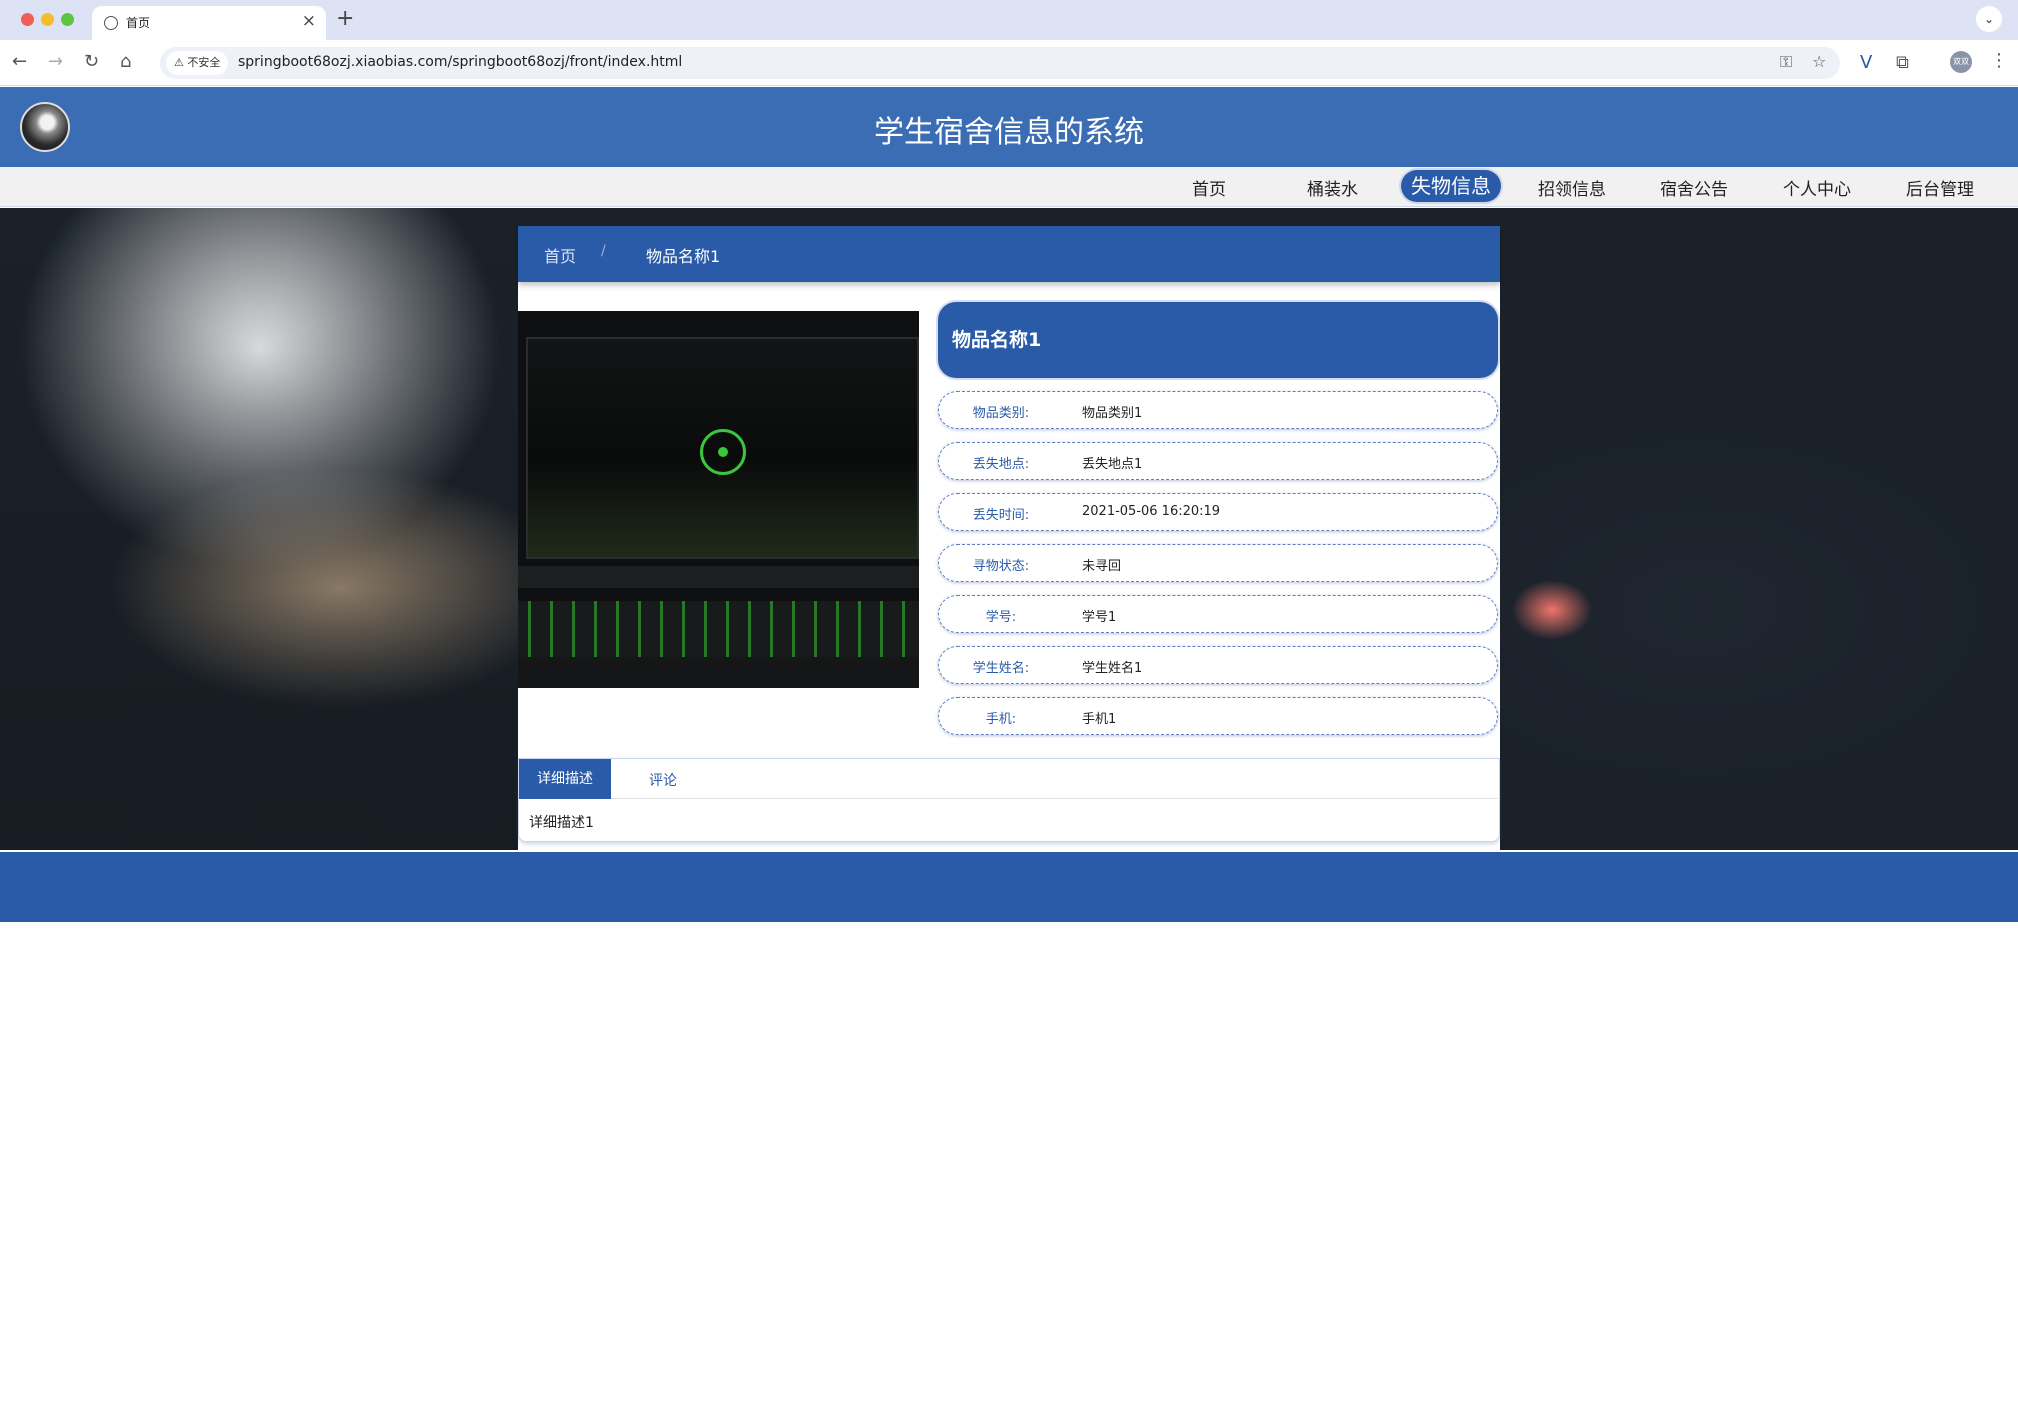 Image resolution: width=2018 pixels, height=1409 pixels. Describe the element at coordinates (1817, 187) in the screenshot. I see `nav-personal-center: 个人中心` at that location.